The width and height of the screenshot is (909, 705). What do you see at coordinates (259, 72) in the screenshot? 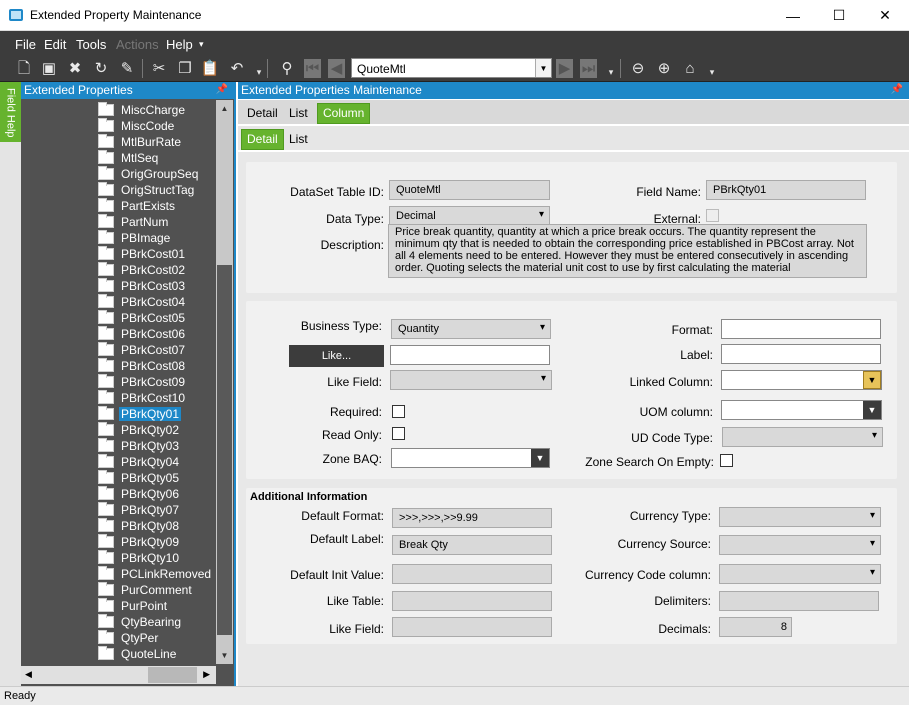
I see `undo-chevron-icon: ▾` at bounding box center [259, 72].